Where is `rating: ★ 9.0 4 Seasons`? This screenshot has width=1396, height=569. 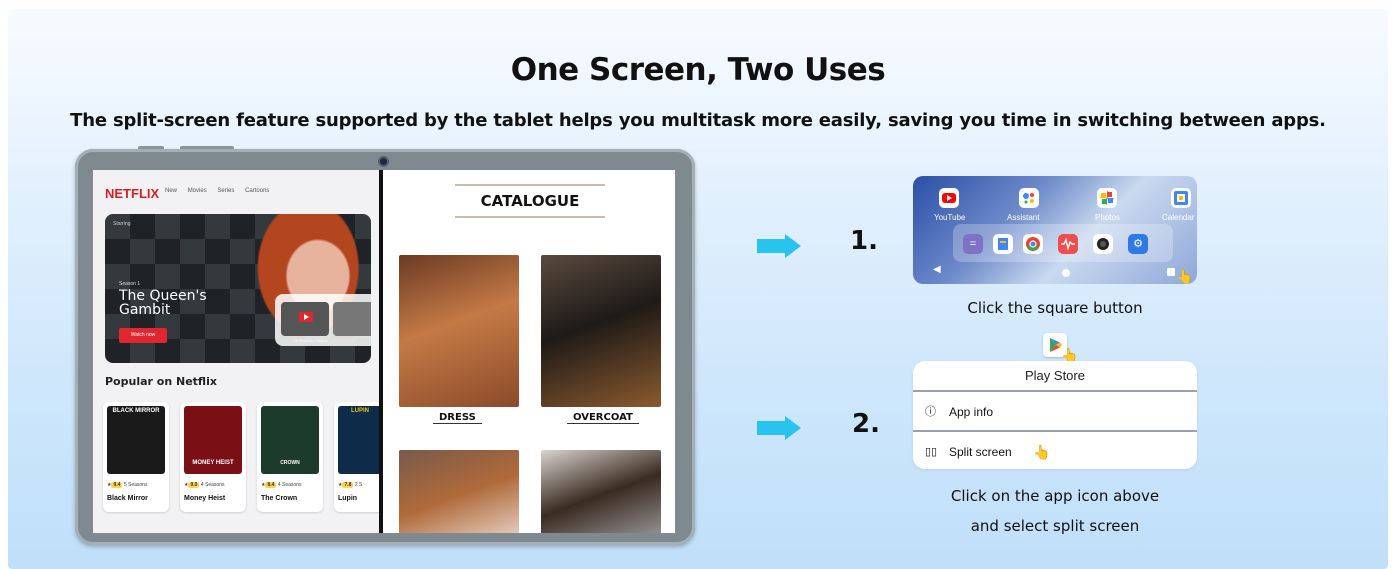 rating: ★ 9.0 4 Seasons is located at coordinates (204, 485).